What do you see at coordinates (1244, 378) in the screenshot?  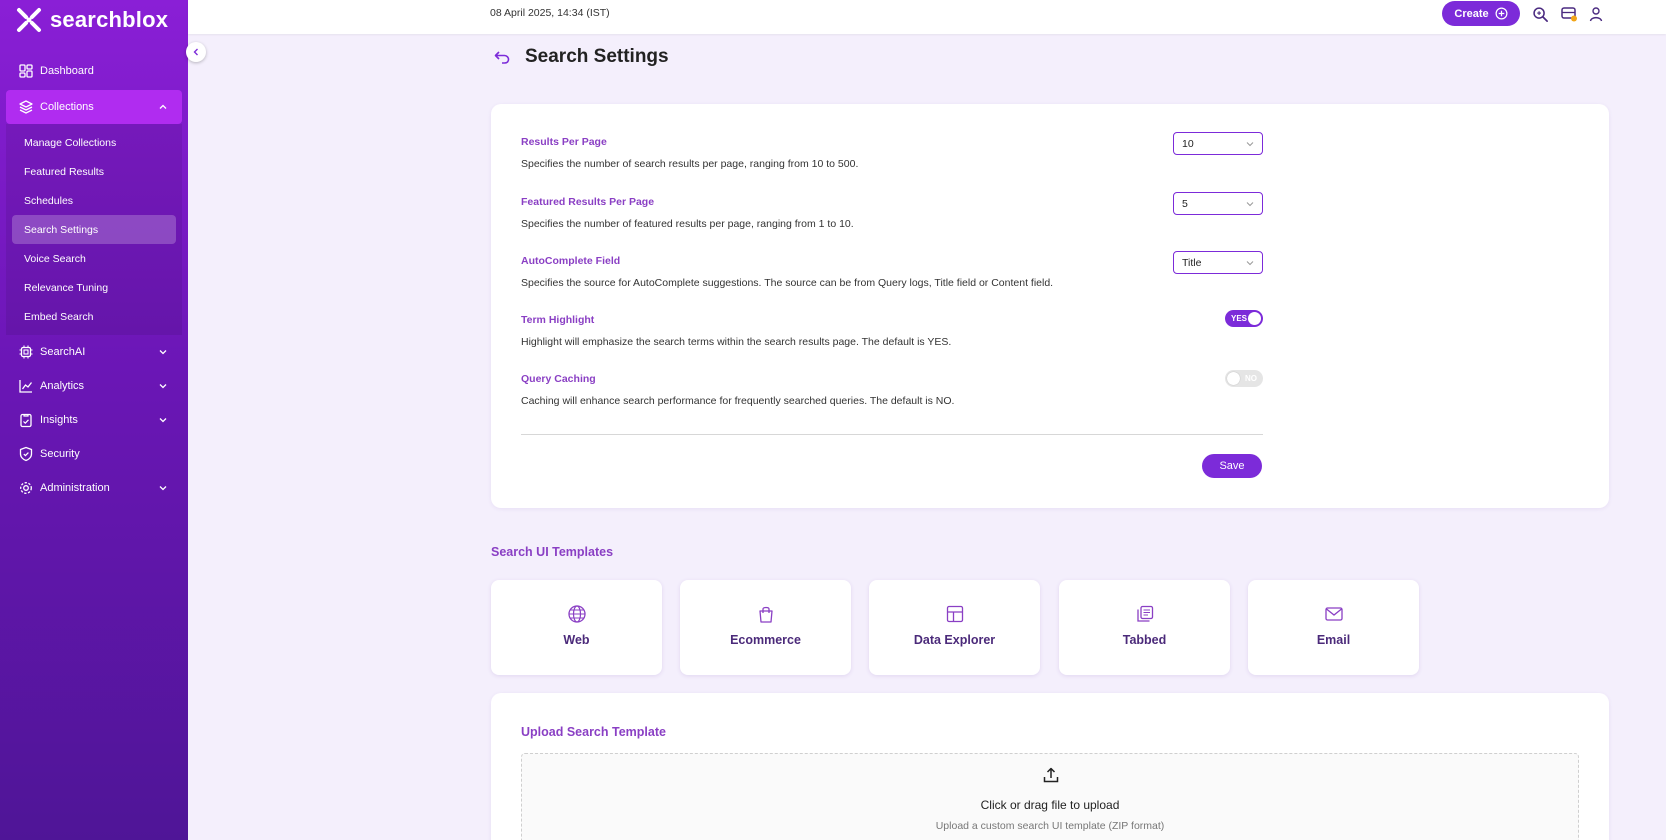 I see `query-caching-toggle: NO` at bounding box center [1244, 378].